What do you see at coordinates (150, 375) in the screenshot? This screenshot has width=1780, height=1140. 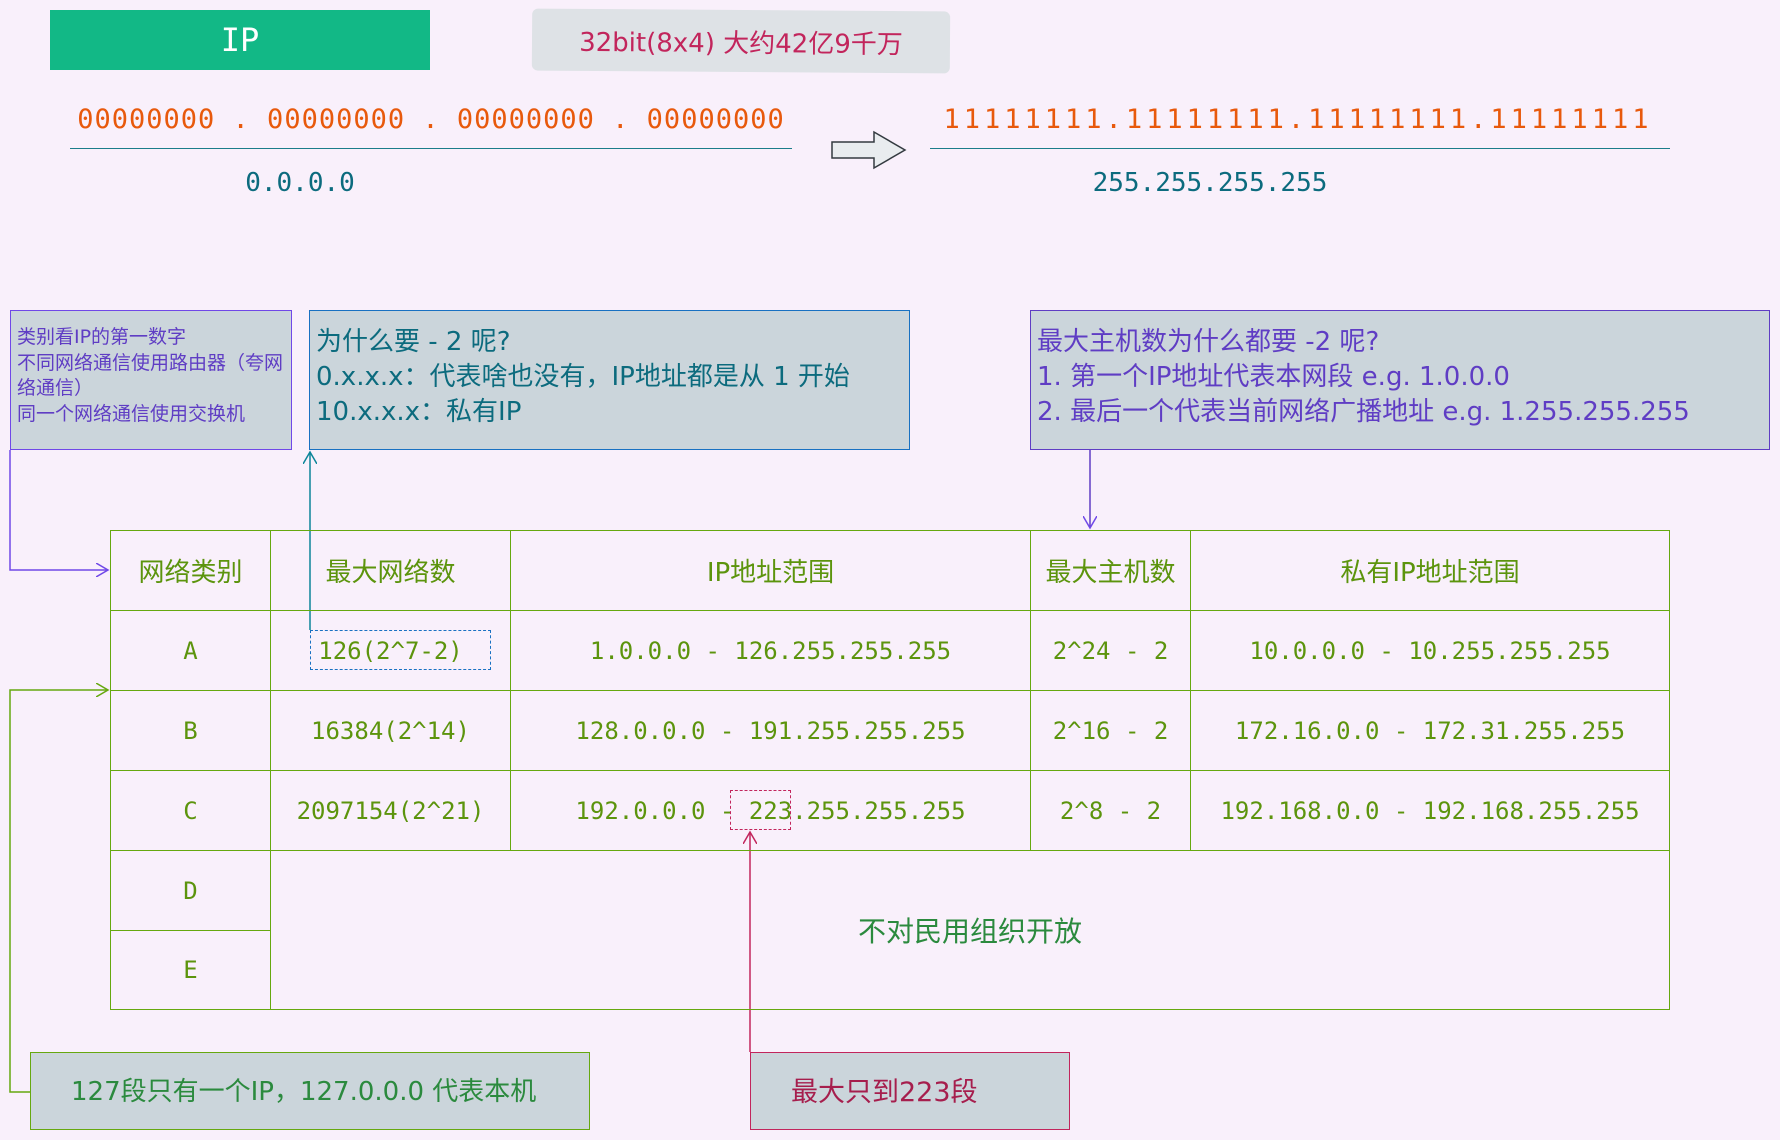 I see `category-note-line: 不同网络通信使用路由器（夸网络通信）` at bounding box center [150, 375].